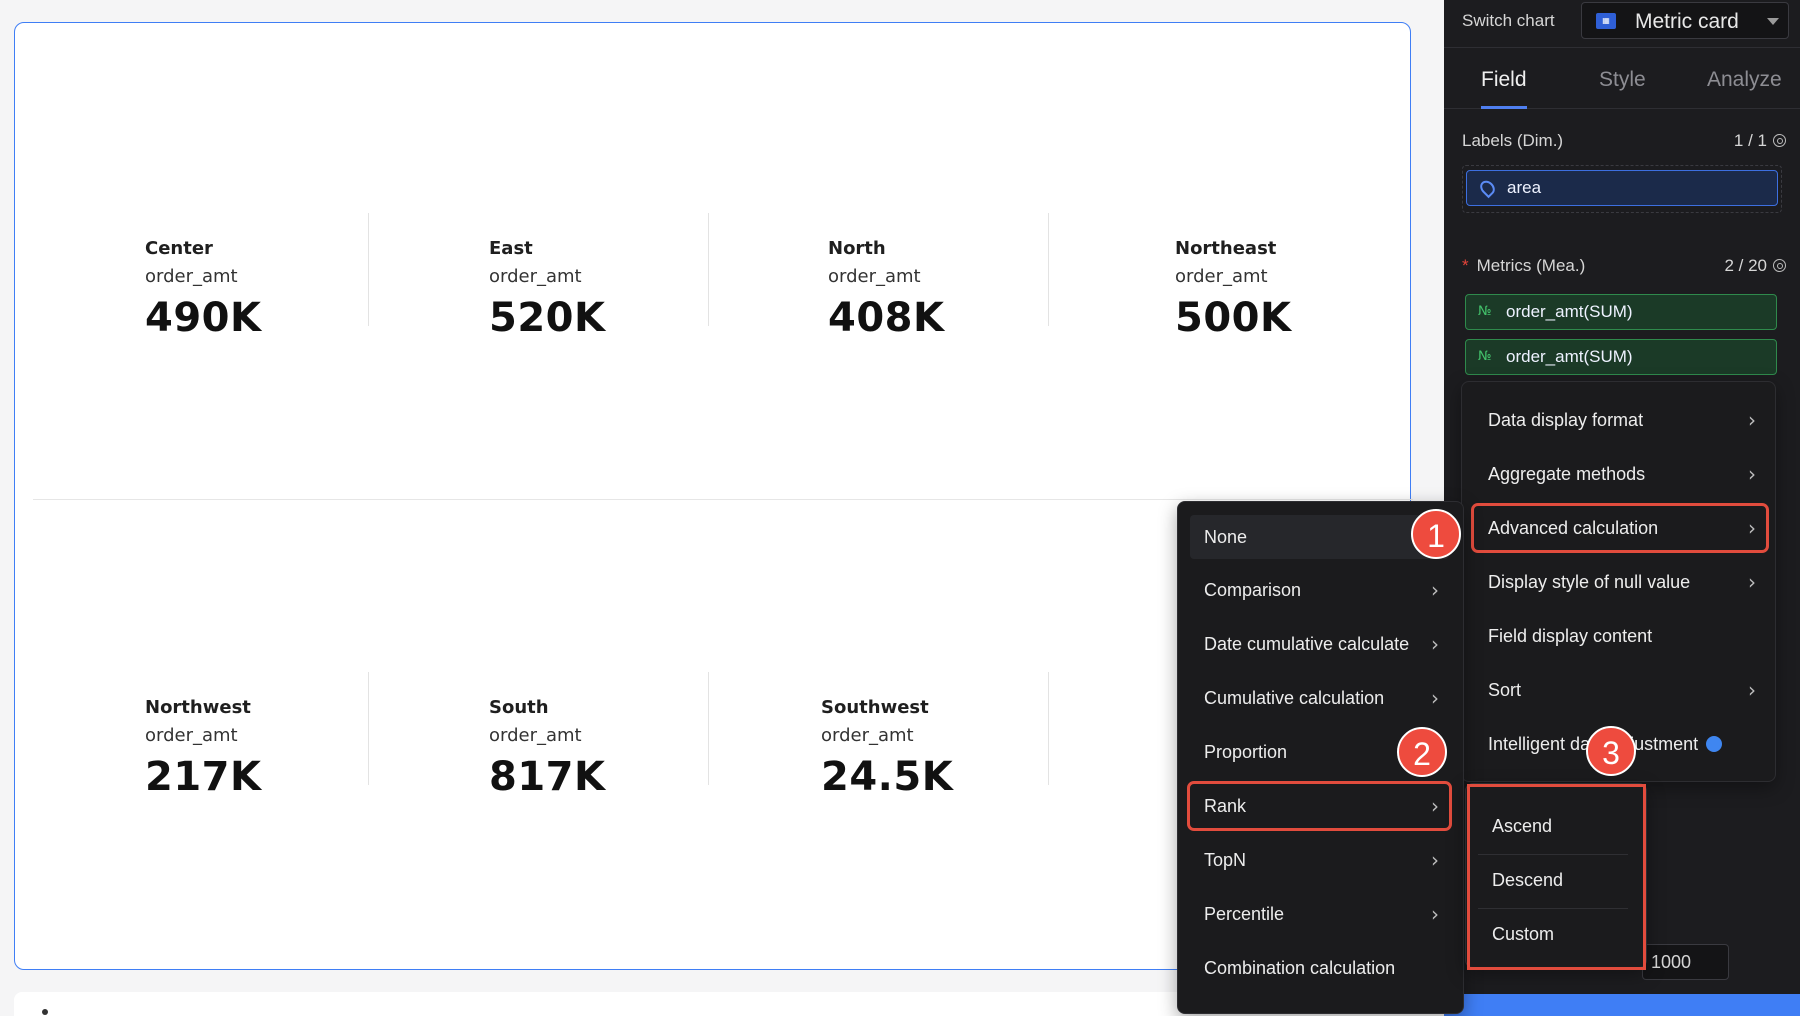  Describe the element at coordinates (1465, 265) in the screenshot. I see `required-asterisk: *` at that location.